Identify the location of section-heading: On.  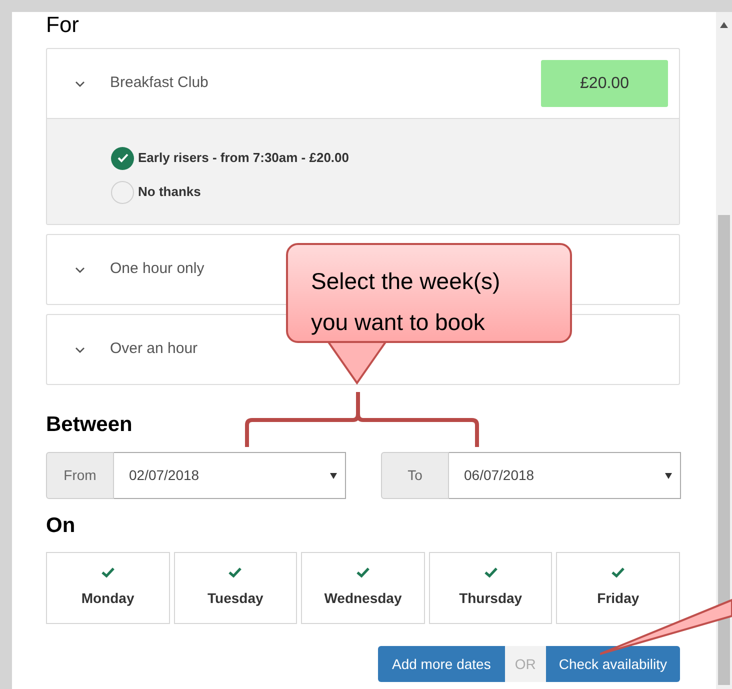
(61, 526).